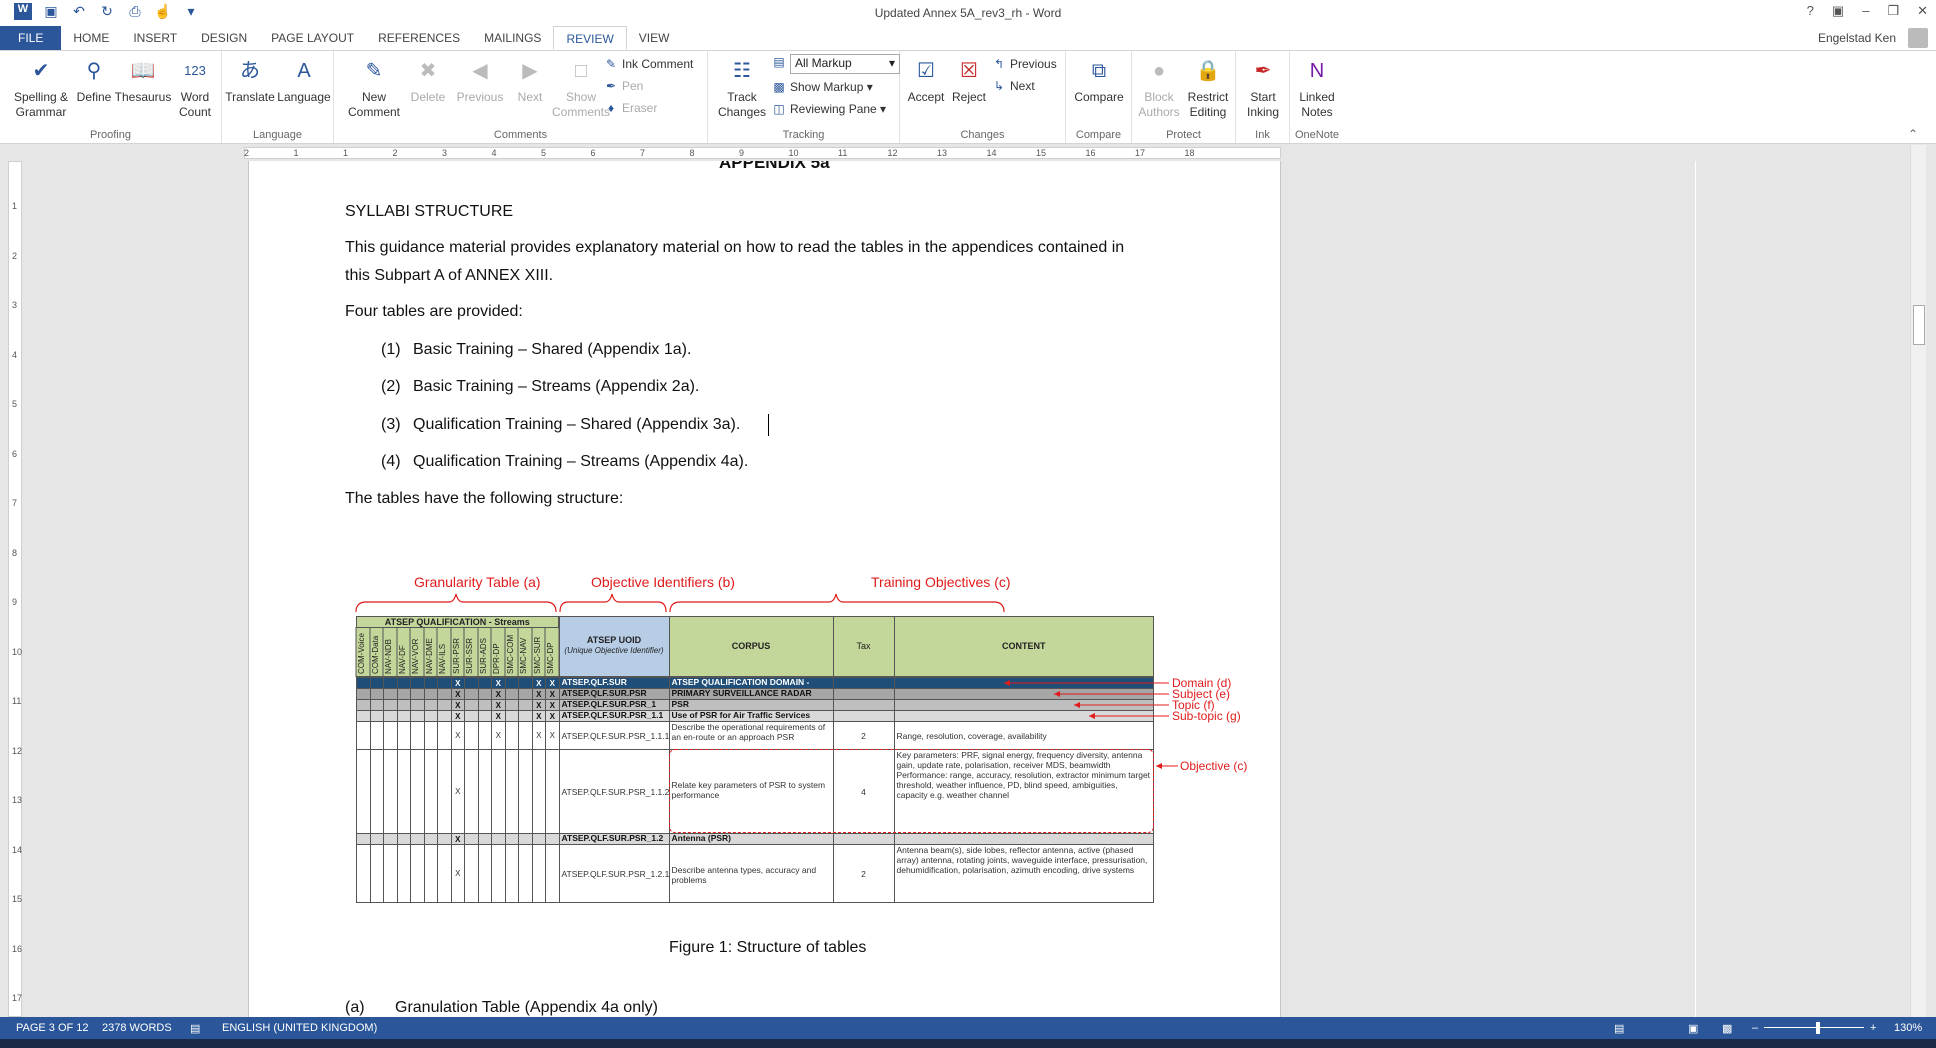 The height and width of the screenshot is (1048, 1936). What do you see at coordinates (1263, 71) in the screenshot?
I see `inking-pen-icon: ✒` at bounding box center [1263, 71].